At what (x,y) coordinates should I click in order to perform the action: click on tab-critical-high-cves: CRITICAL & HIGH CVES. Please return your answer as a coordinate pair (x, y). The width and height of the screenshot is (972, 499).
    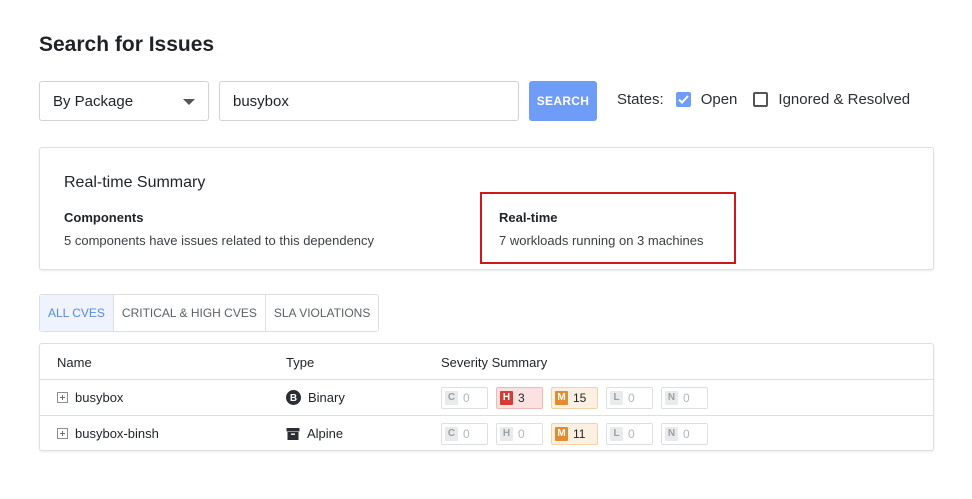
    Looking at the image, I should click on (190, 313).